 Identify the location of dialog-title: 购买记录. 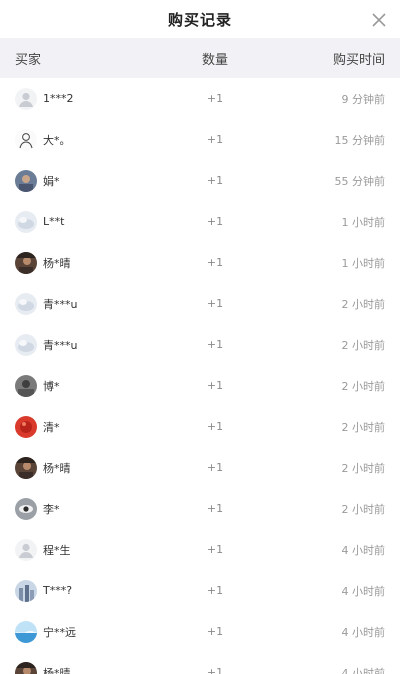
(199, 19).